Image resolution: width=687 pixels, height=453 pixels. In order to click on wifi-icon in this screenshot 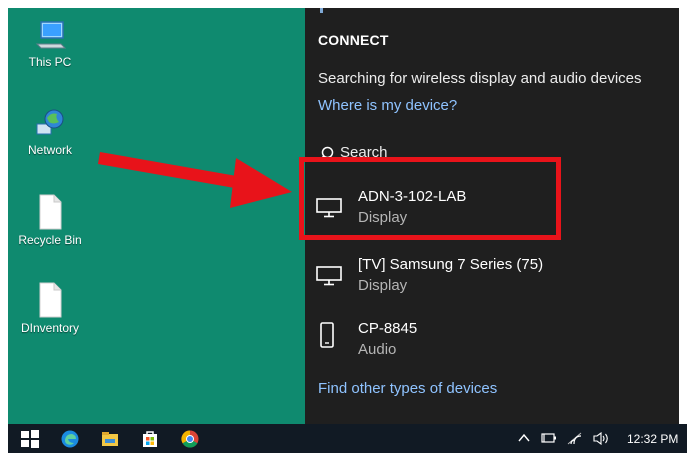, I will do `click(575, 438)`.